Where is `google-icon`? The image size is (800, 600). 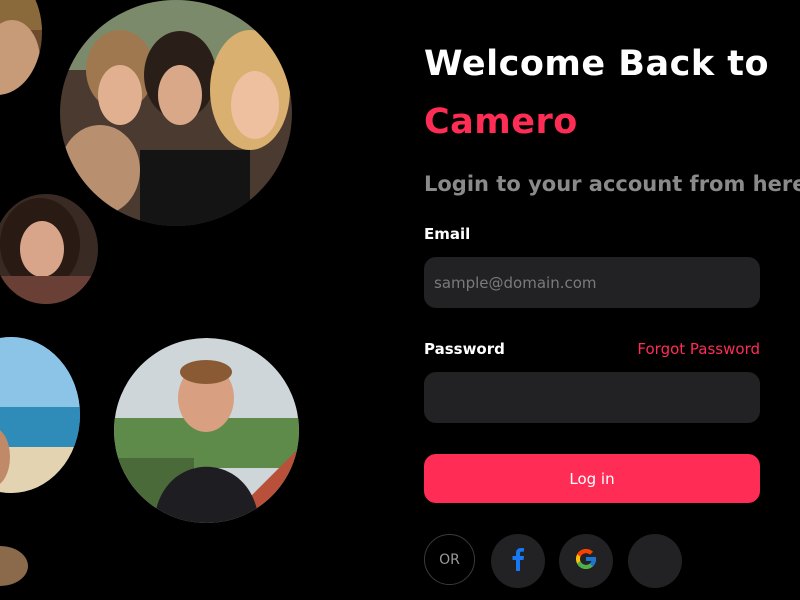 google-icon is located at coordinates (586, 561).